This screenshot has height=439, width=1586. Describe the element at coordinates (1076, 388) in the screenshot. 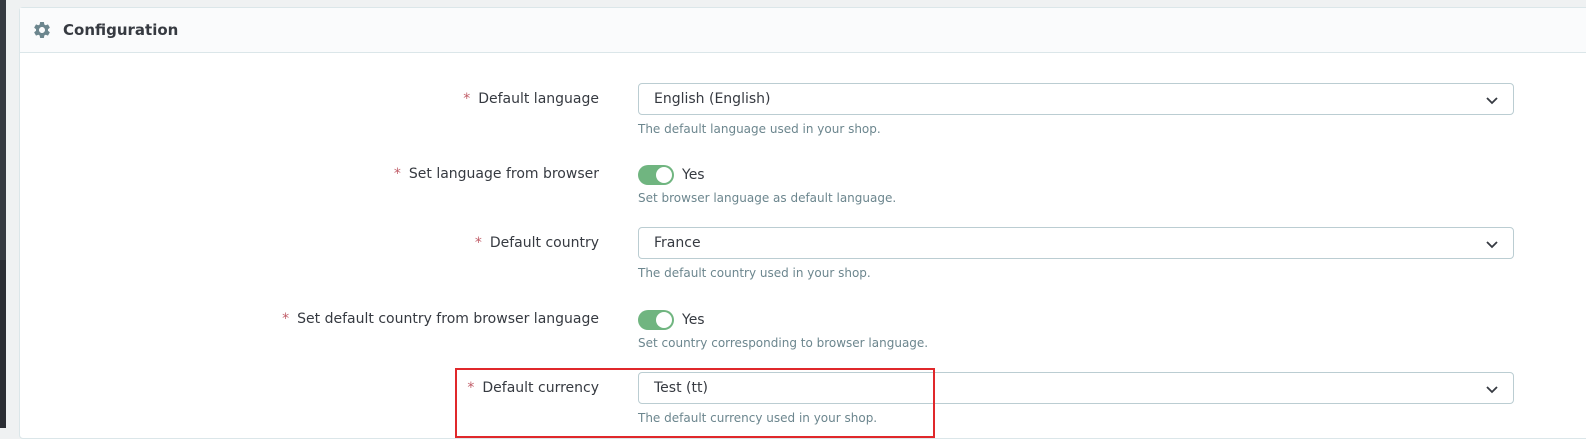

I see `default-currency-select: Test (tt)` at that location.